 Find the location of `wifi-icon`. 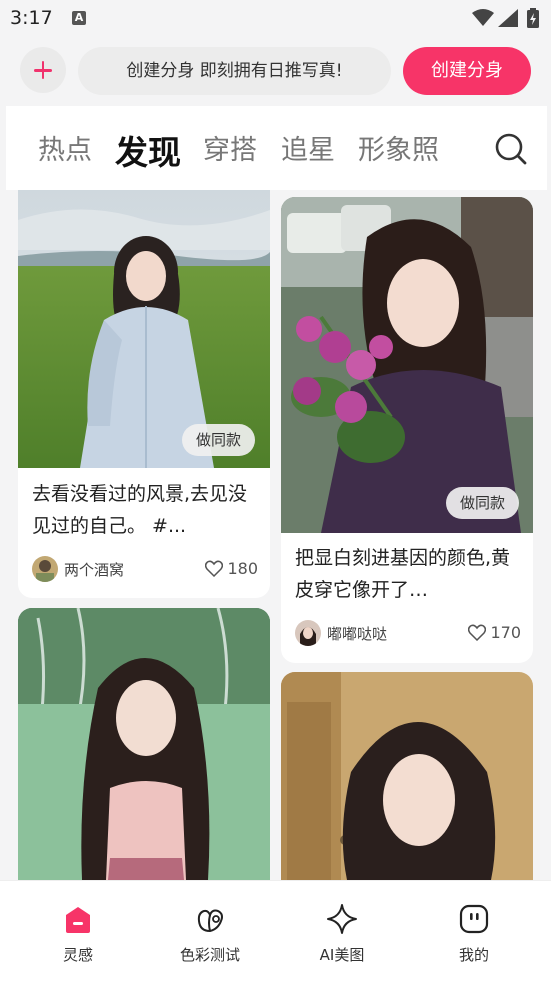

wifi-icon is located at coordinates (483, 17).